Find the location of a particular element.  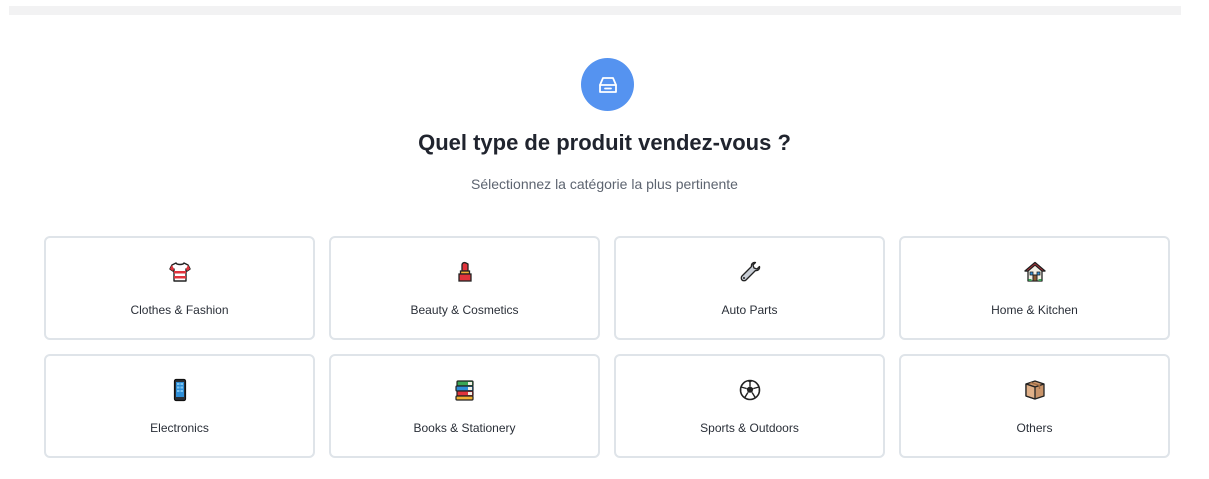

category-card-beauty-cosmetics: Beauty & Cosmetics is located at coordinates (464, 288).